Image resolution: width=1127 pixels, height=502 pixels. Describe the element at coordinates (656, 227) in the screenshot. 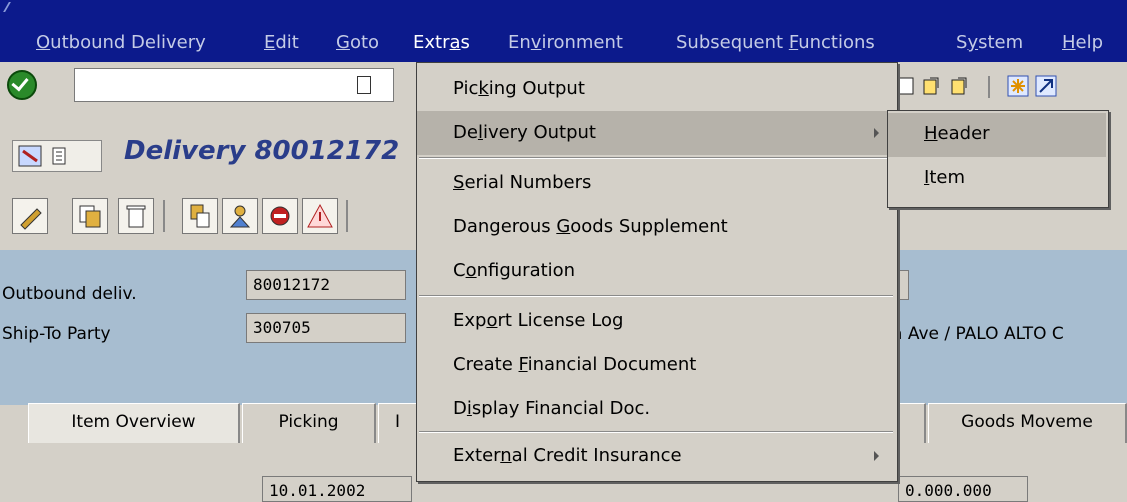

I see `menu-item-dangerous-goods: Dangerous Goods Supplement` at that location.